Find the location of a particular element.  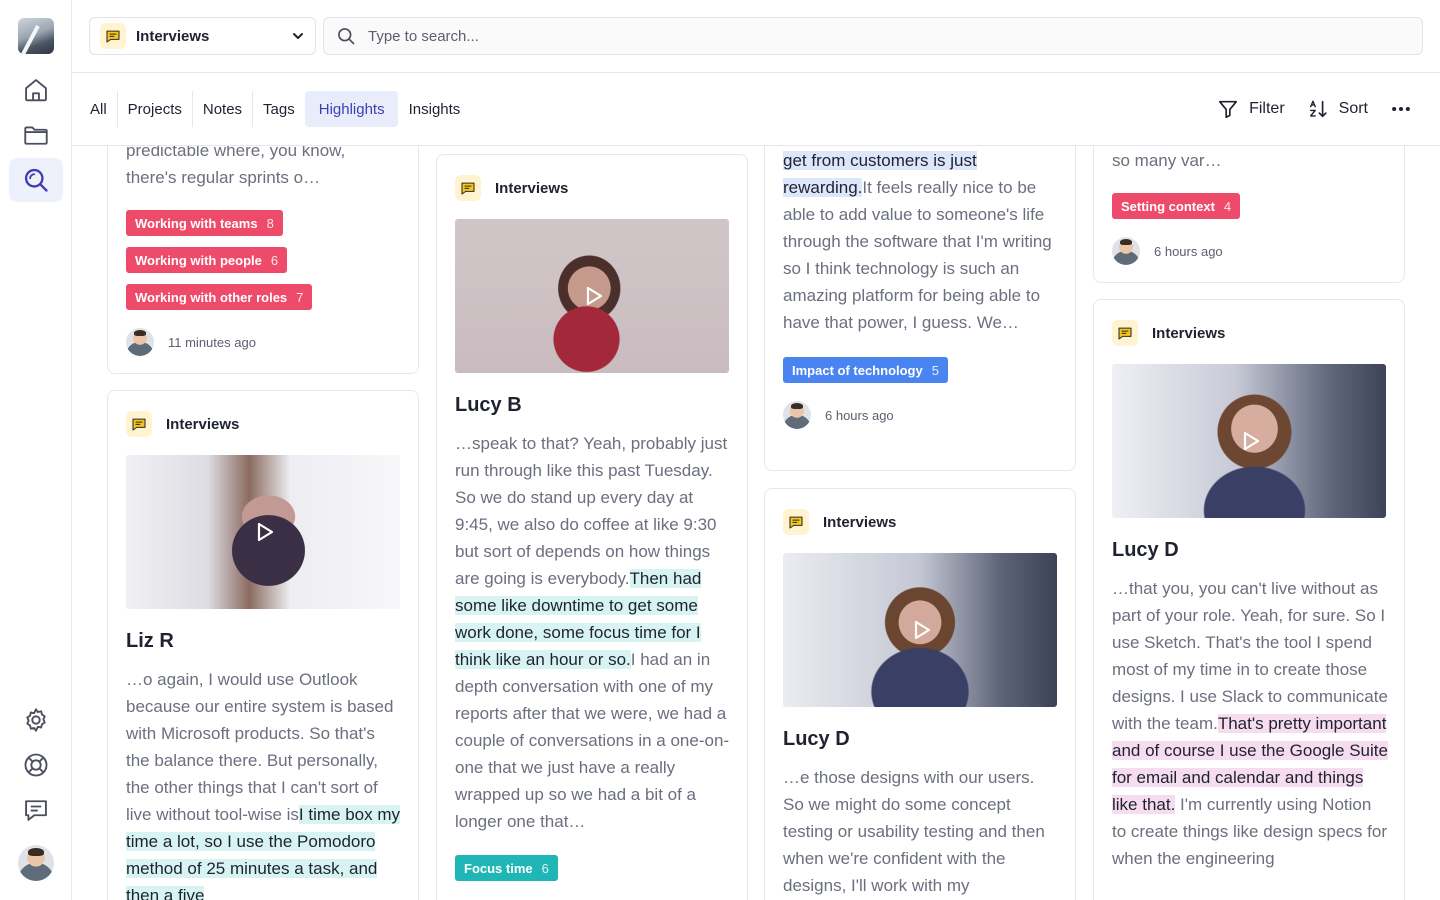

tag-chip: Working with people 6 is located at coordinates (207, 260).